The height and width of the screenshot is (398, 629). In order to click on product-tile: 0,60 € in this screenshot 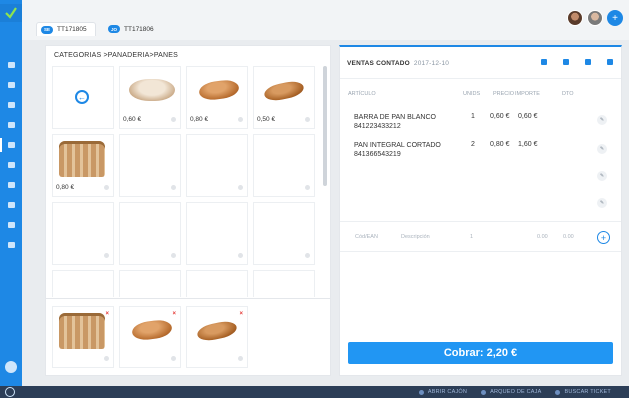, I will do `click(150, 97)`.